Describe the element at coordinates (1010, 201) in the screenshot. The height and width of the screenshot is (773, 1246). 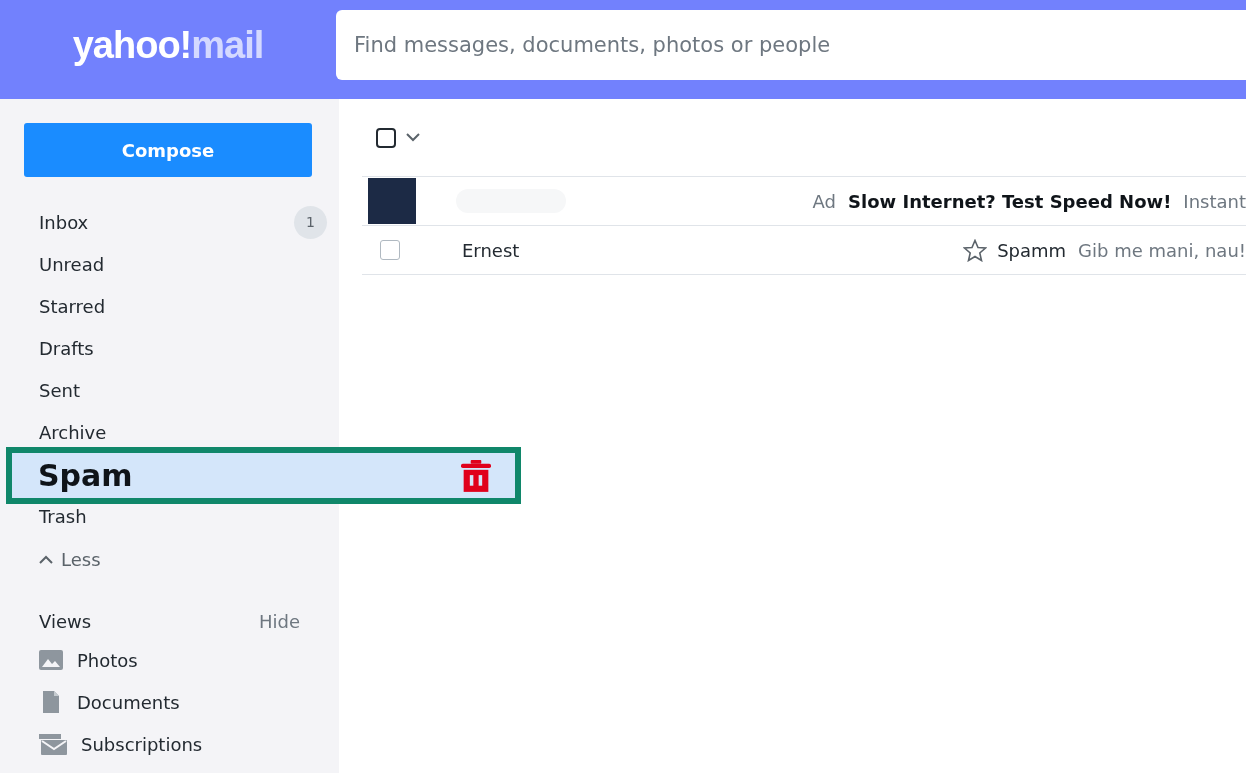
I see `ad-title: Slow Internet? Test Speed Now!` at that location.